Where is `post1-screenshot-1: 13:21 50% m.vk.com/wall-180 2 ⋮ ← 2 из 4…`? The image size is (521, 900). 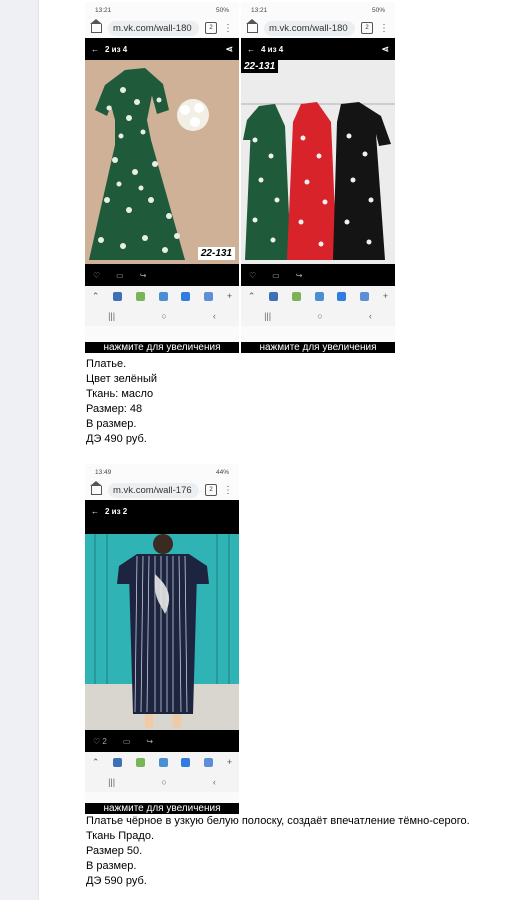 post1-screenshot-1: 13:21 50% m.vk.com/wall-180 2 ⋮ ← 2 из 4… is located at coordinates (162, 177).